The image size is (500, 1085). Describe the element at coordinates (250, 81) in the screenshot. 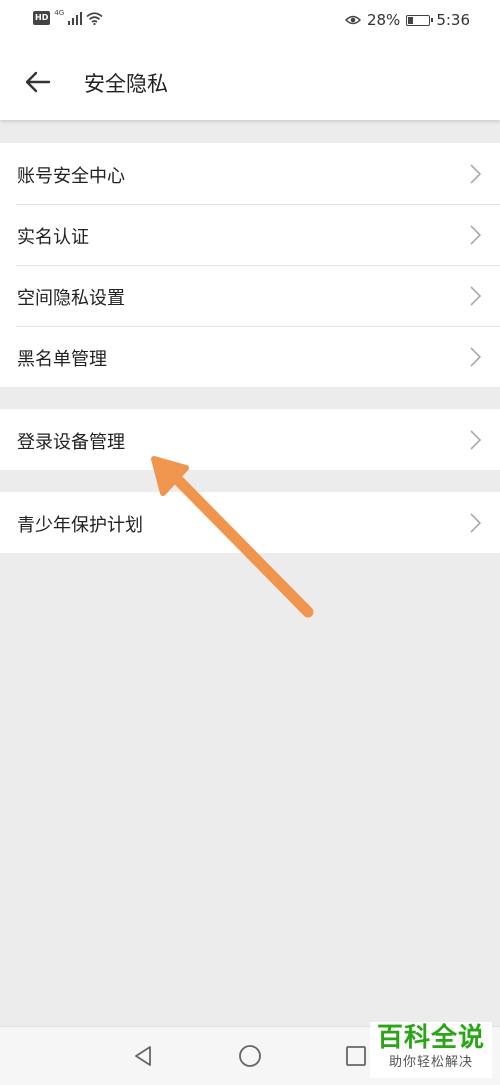

I see `title-bar: 安全隐私` at that location.